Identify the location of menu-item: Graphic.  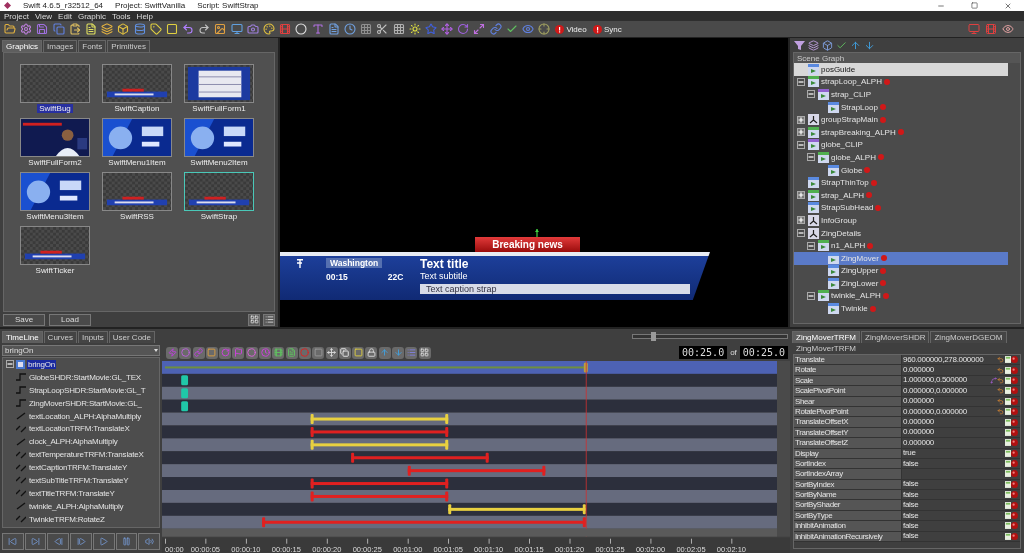
(91, 16).